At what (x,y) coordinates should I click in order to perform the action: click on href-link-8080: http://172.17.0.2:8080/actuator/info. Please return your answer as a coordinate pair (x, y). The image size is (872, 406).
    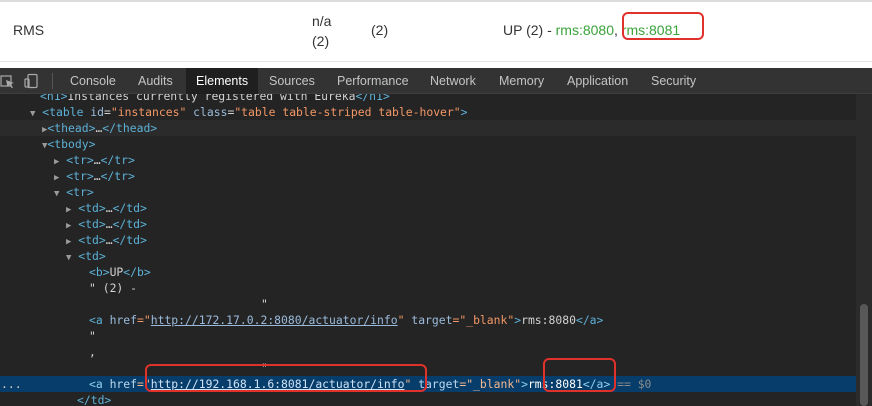
    Looking at the image, I should click on (274, 320).